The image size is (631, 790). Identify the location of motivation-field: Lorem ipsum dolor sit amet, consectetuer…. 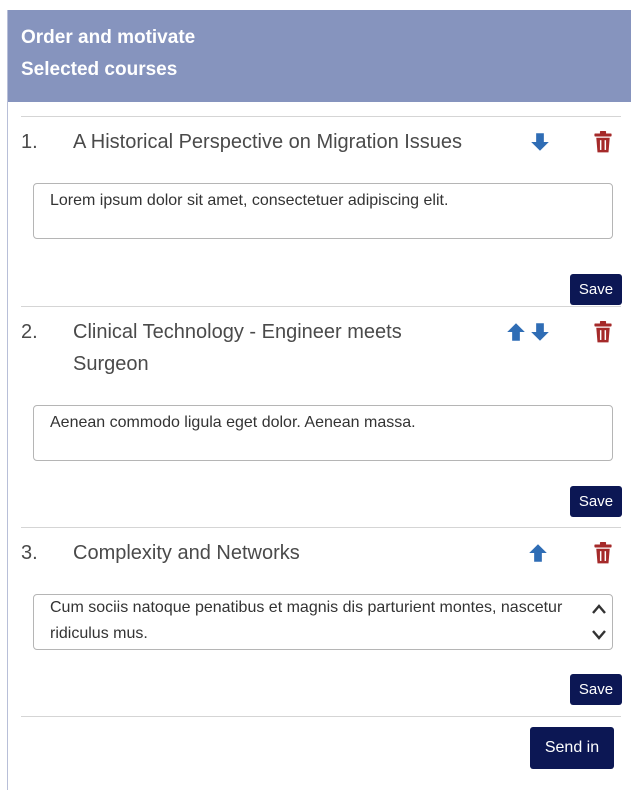
(323, 211).